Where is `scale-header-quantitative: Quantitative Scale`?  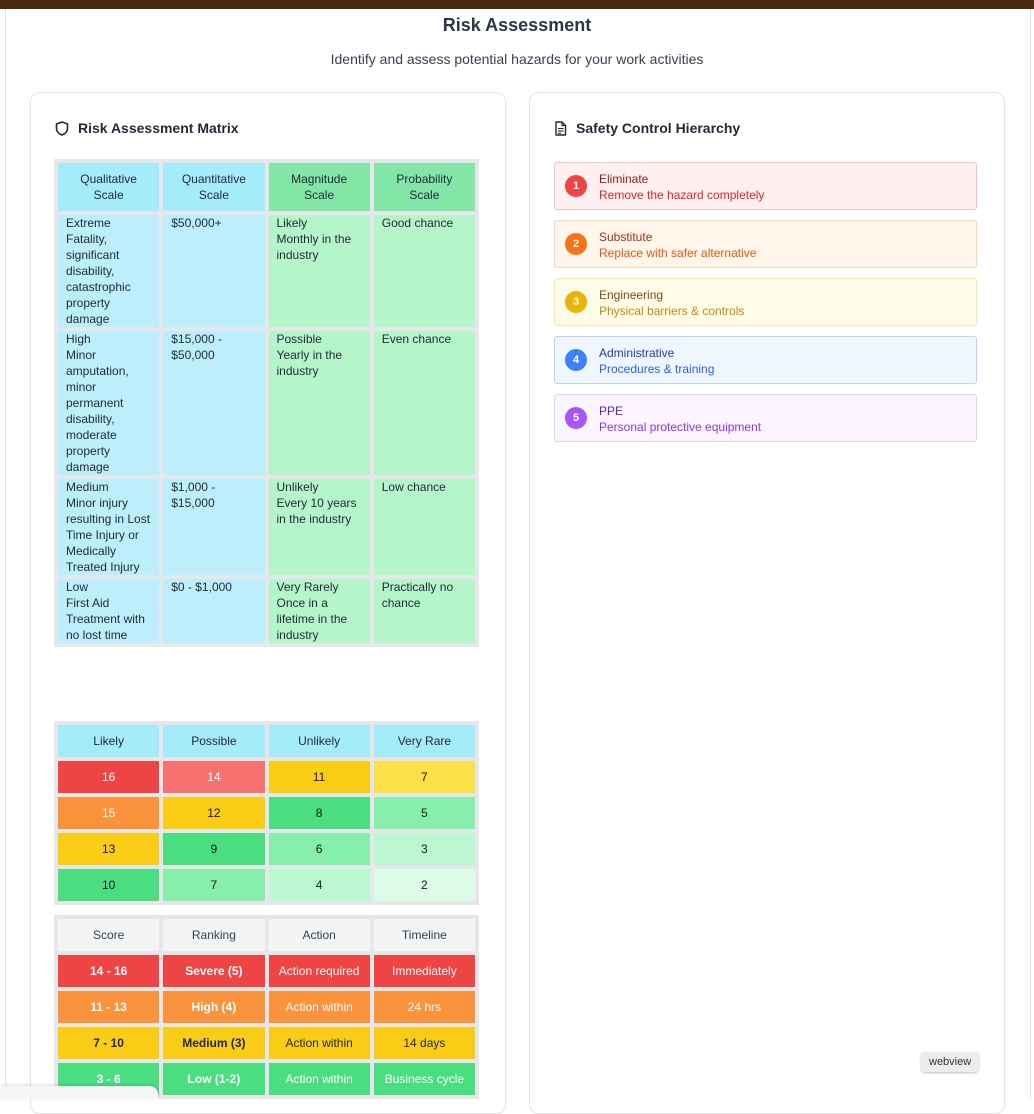 scale-header-quantitative: Quantitative Scale is located at coordinates (214, 187).